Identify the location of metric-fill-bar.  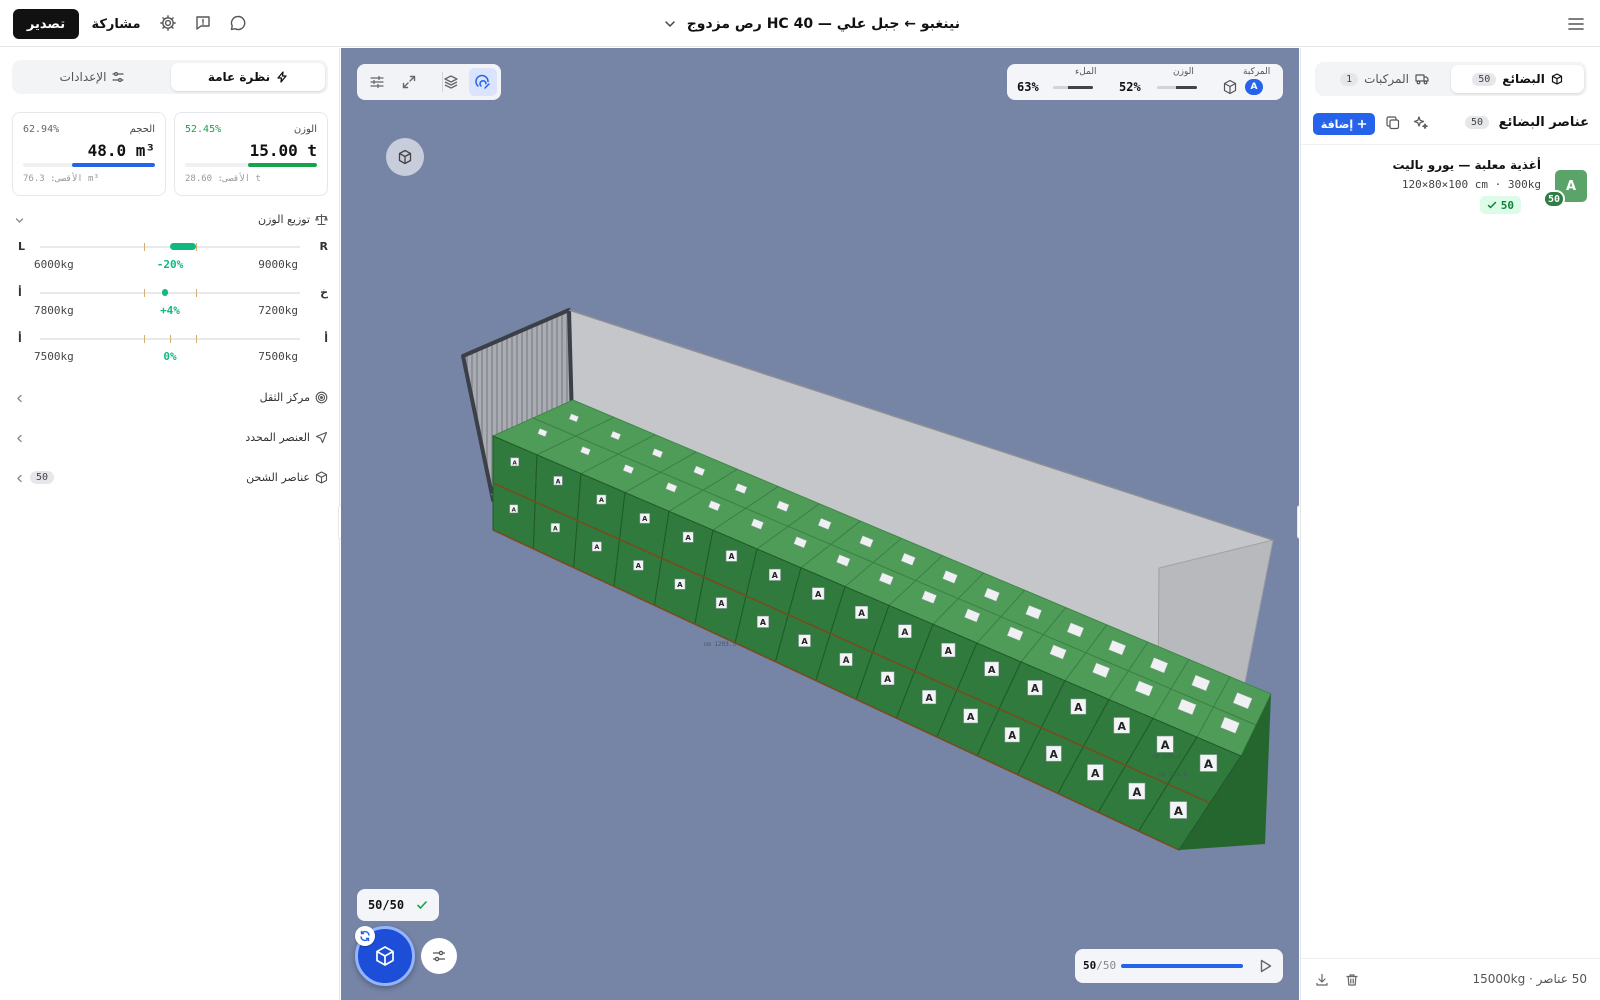
(1073, 87).